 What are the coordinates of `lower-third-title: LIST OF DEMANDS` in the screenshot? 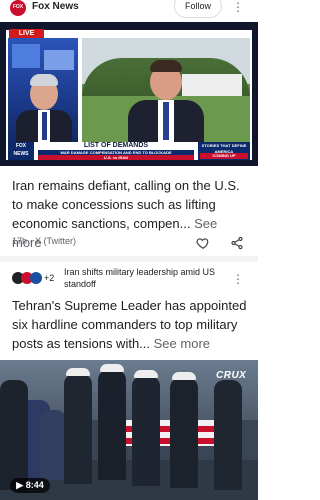 It's located at (116, 145).